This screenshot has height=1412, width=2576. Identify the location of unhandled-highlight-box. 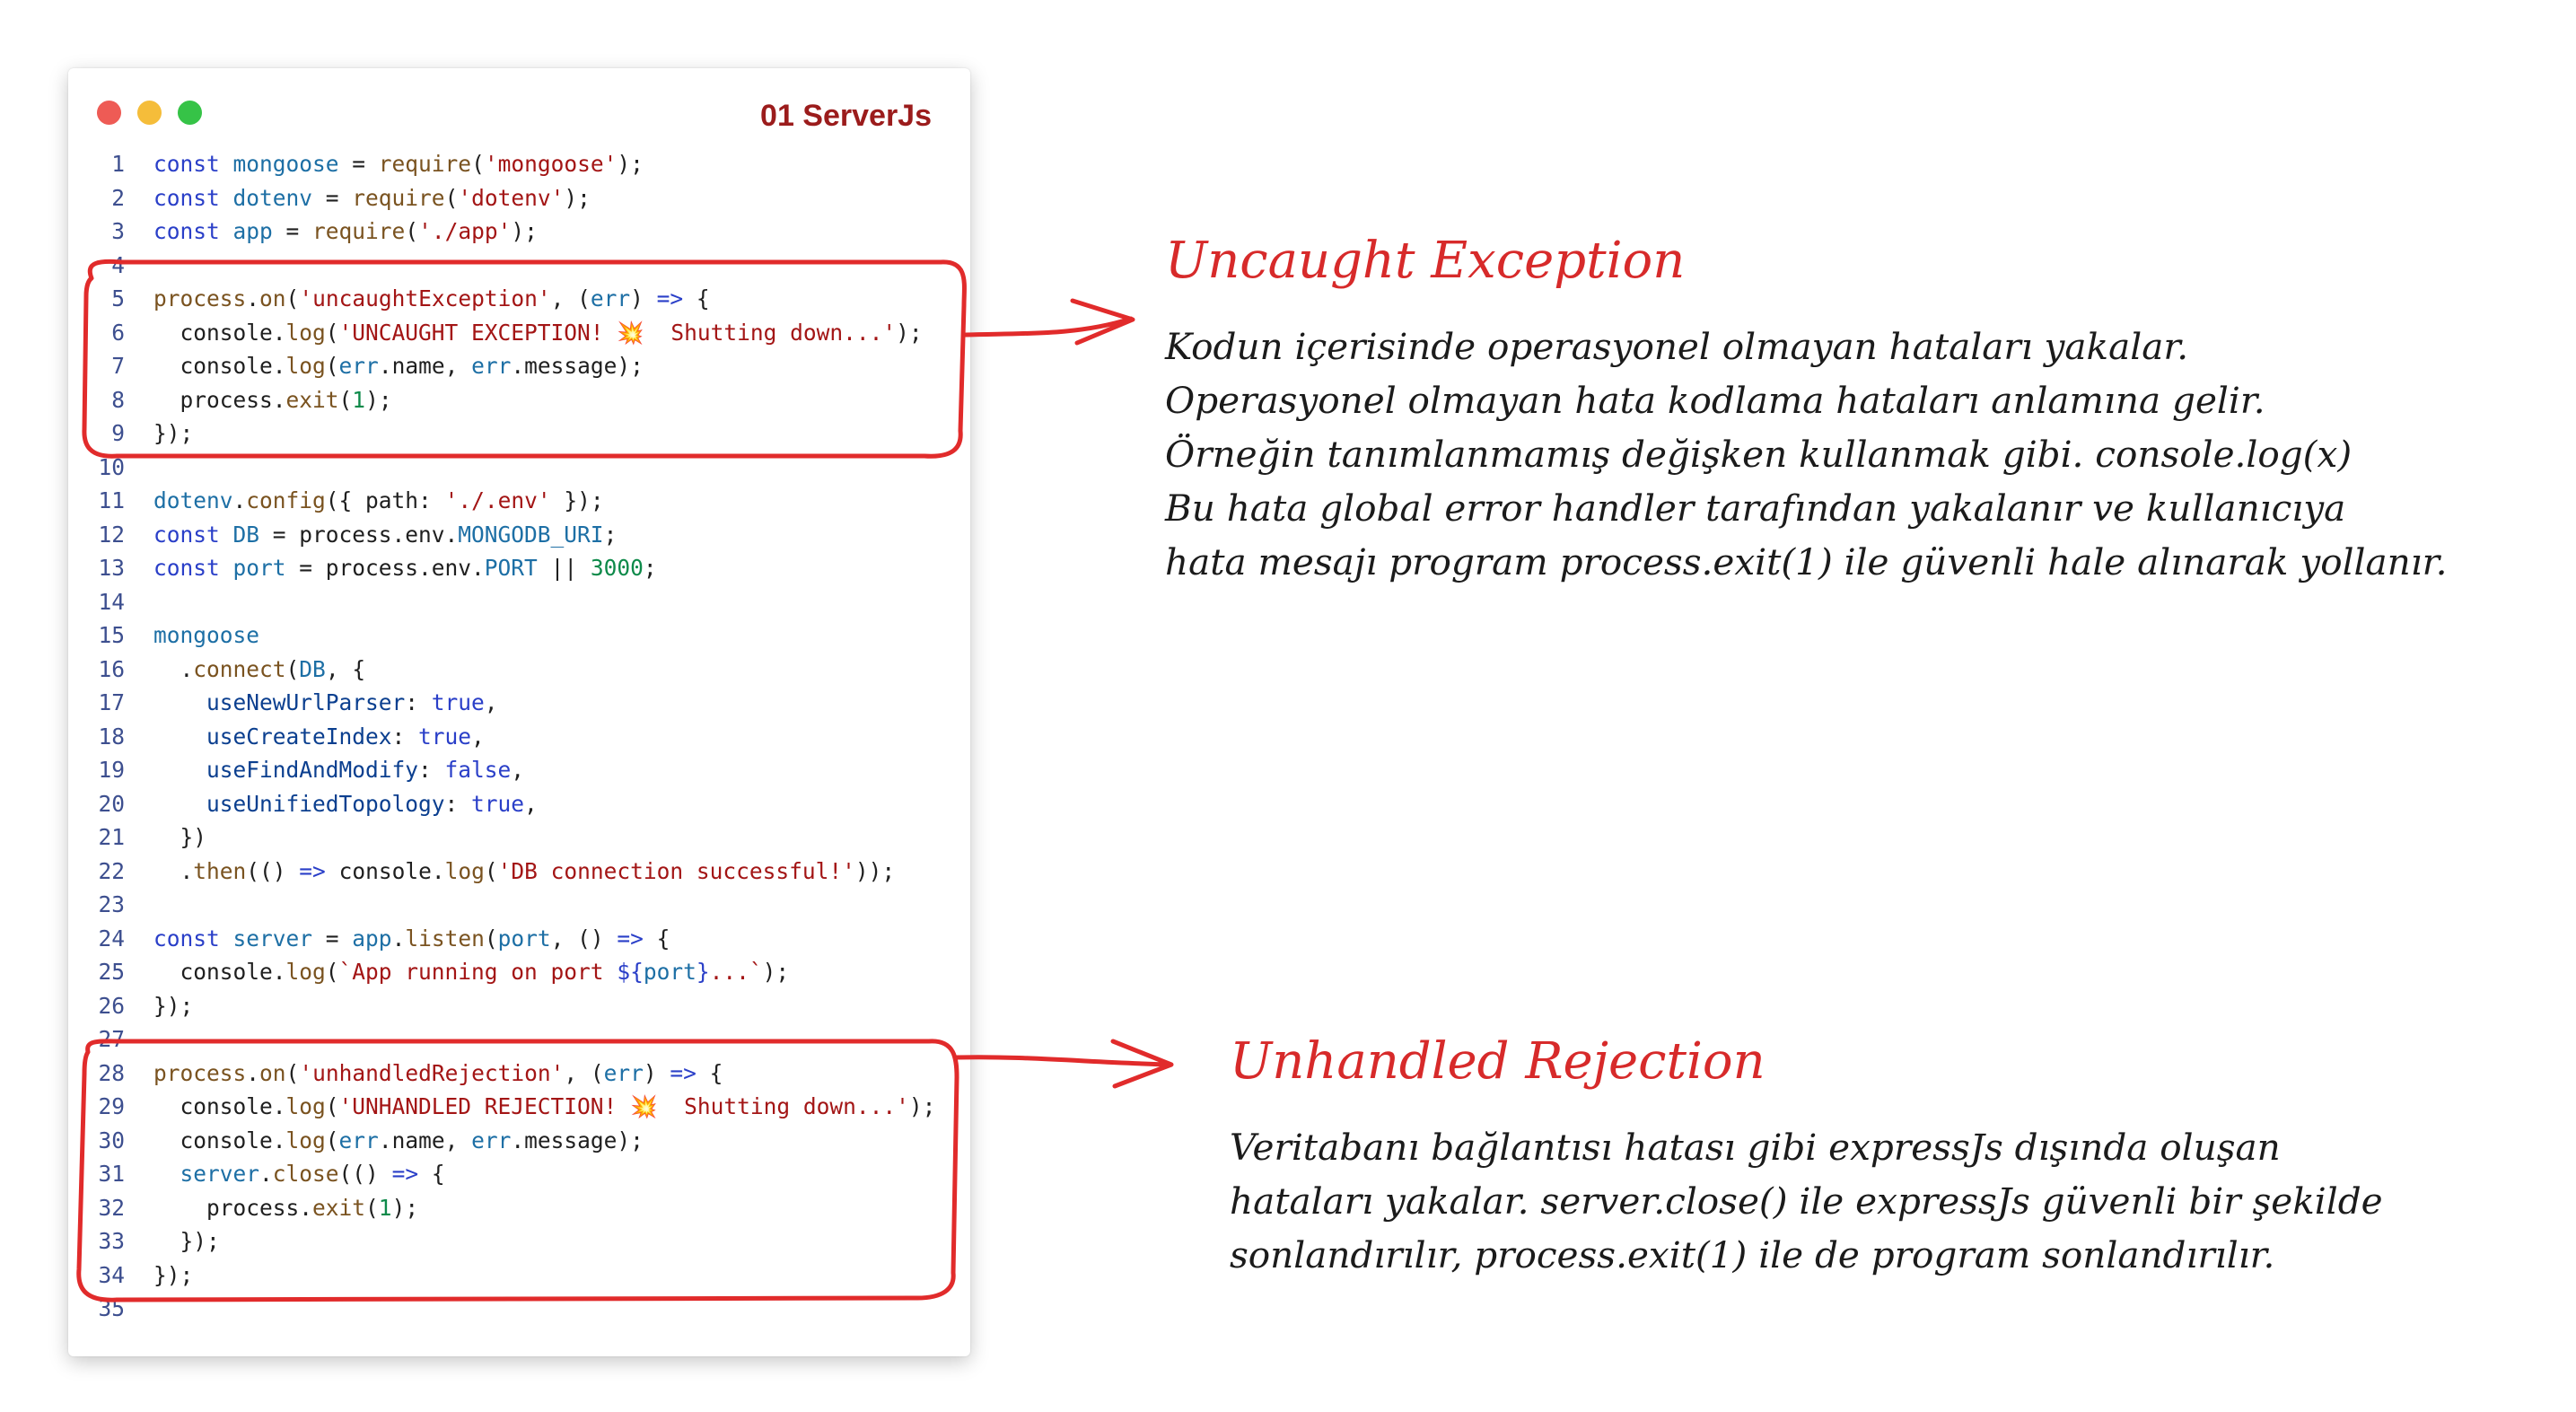
(517, 1170).